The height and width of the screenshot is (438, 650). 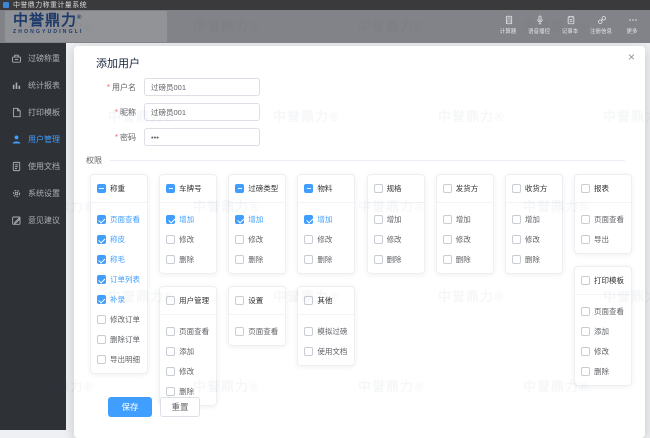 I want to click on permission-group-toggle: 其他, so click(x=326, y=301).